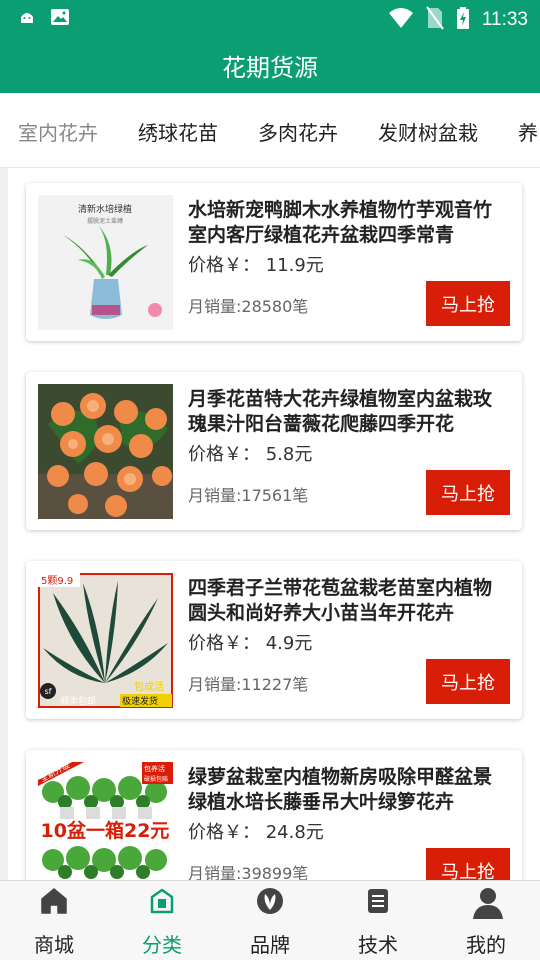  Describe the element at coordinates (140, 701) in the screenshot. I see `image-tag2: 极速发货` at that location.